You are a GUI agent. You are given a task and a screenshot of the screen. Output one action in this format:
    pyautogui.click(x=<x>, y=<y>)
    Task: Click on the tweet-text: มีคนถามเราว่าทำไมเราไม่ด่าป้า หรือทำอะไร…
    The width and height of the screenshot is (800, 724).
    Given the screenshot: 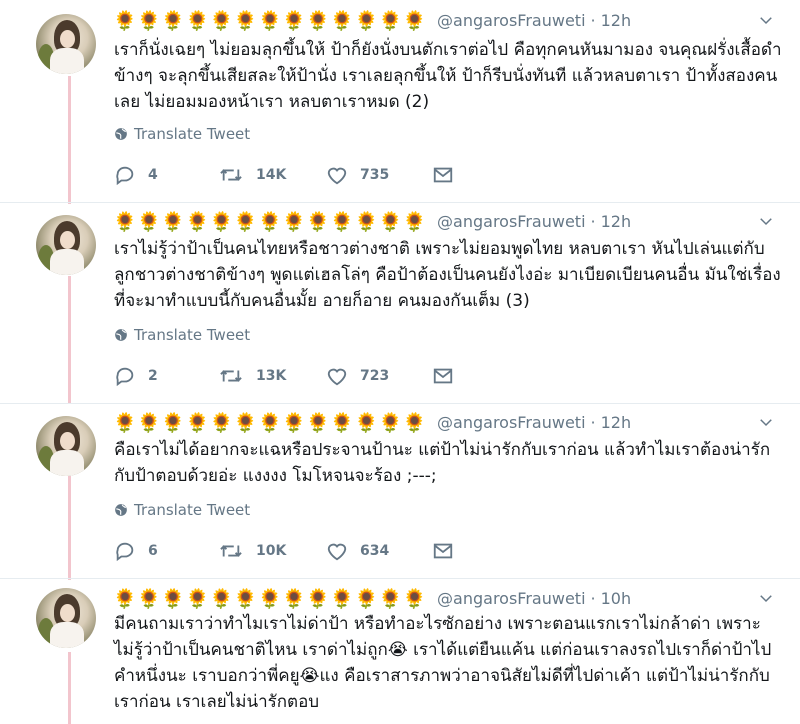 What is the action you would take?
    pyautogui.click(x=443, y=663)
    